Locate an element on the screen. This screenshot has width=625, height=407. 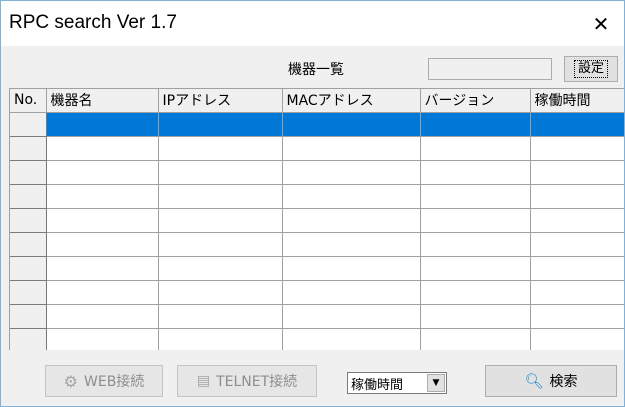
telnet-connect-button: ▤ TELNET接続 is located at coordinates (247, 381).